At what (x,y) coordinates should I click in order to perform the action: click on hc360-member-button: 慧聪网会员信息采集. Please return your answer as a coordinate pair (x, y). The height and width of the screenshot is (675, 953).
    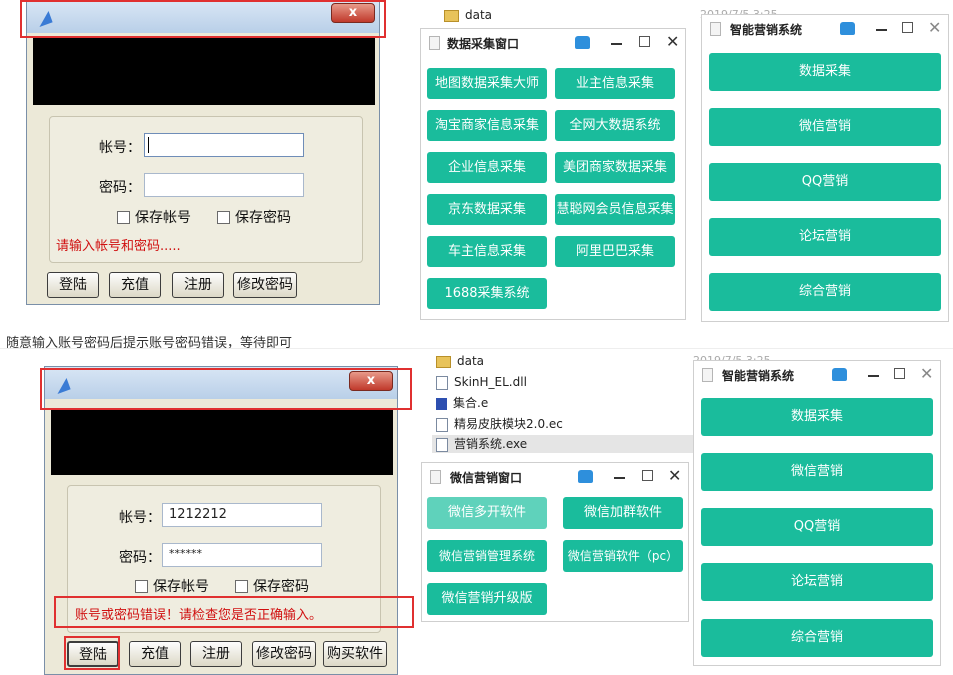
    Looking at the image, I should click on (615, 209).